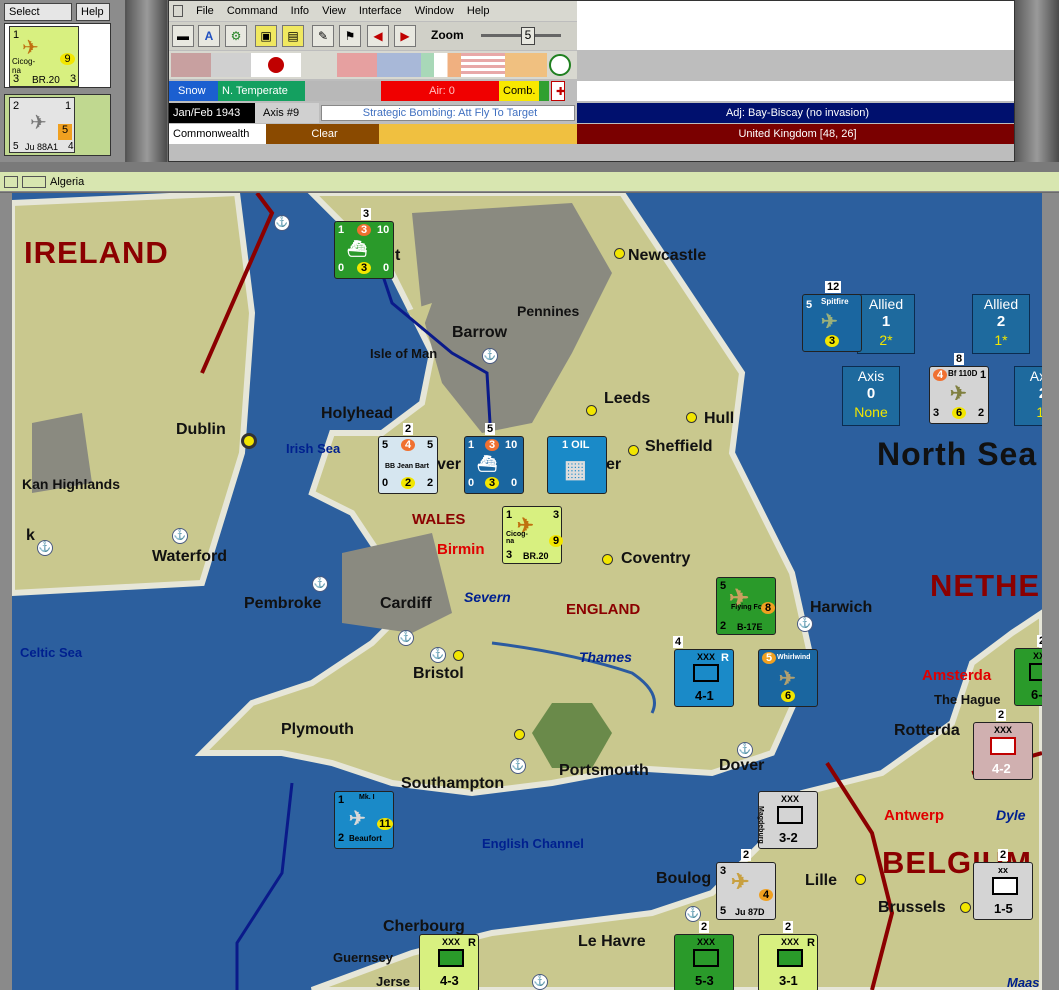  I want to click on unit-whirlwind: 5 Whirlwind ✈ 6, so click(788, 678).